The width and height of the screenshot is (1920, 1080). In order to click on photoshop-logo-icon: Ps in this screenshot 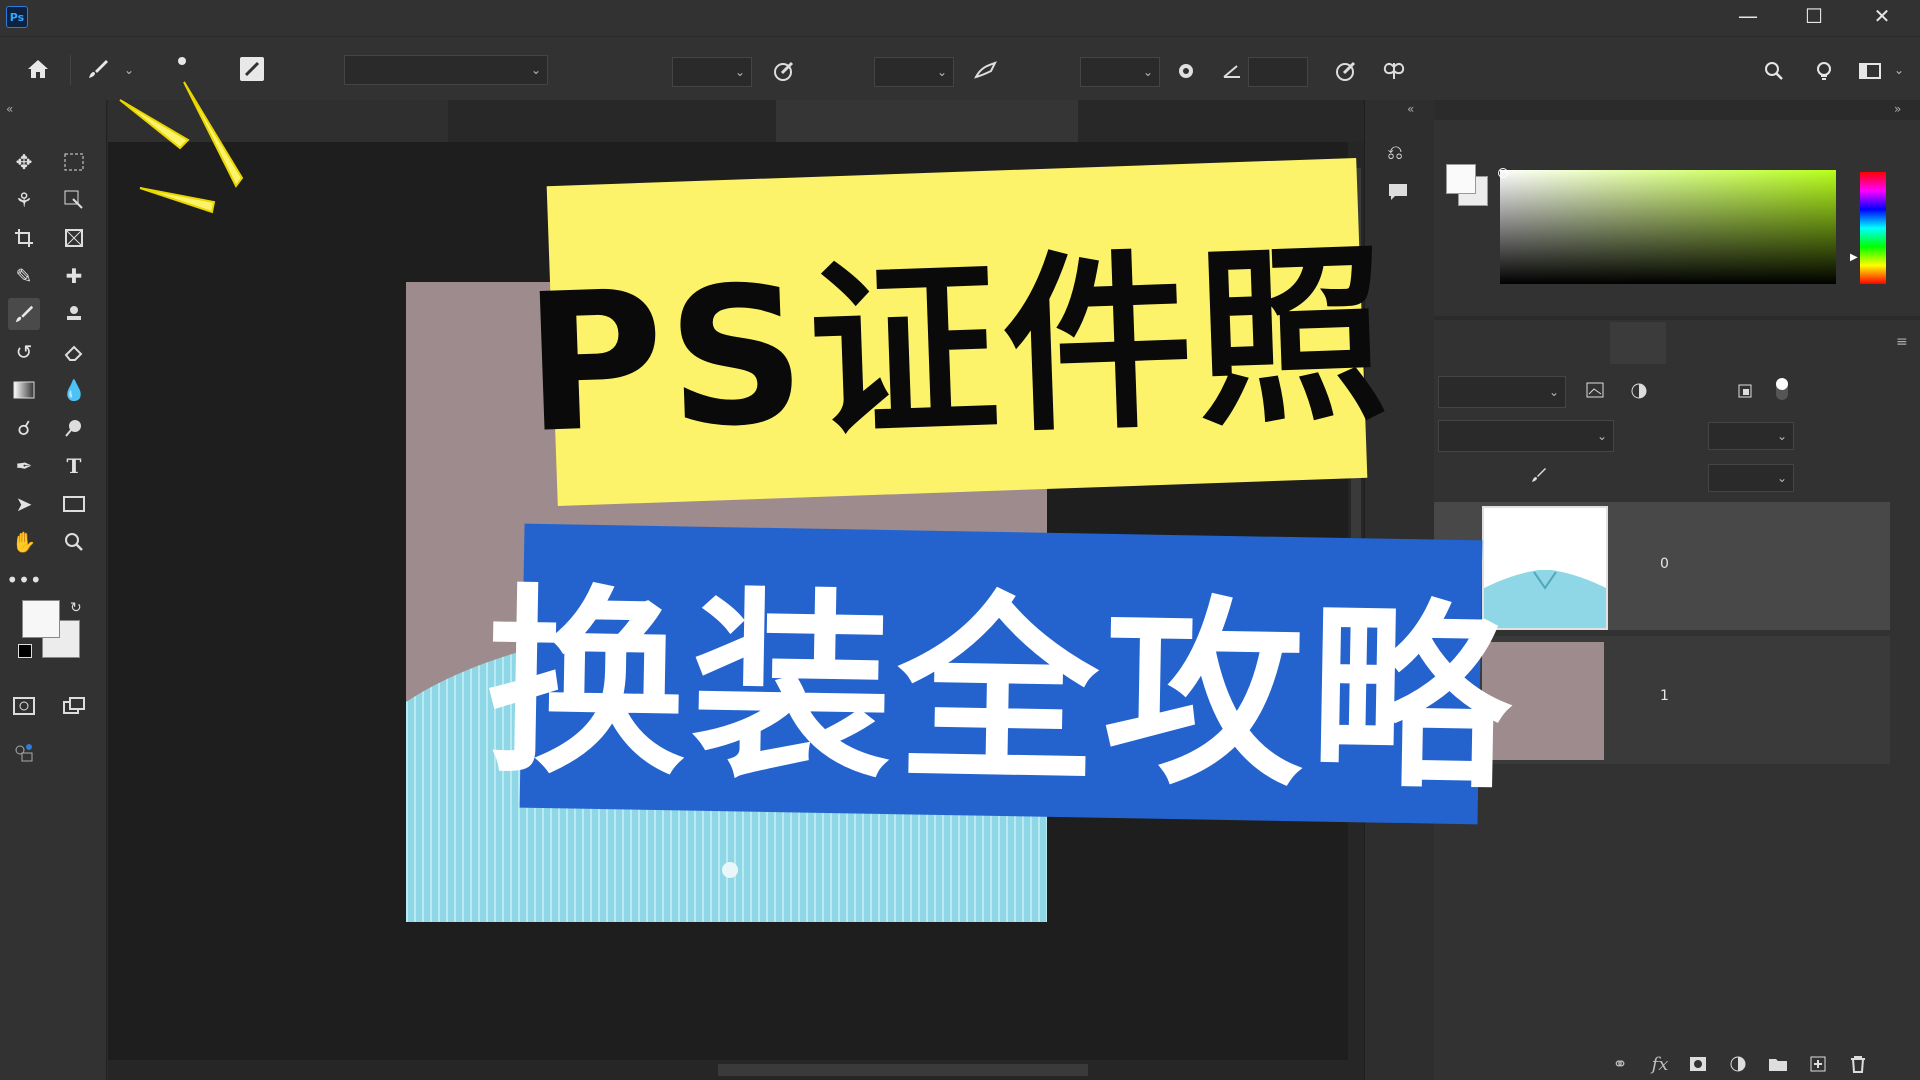, I will do `click(17, 17)`.